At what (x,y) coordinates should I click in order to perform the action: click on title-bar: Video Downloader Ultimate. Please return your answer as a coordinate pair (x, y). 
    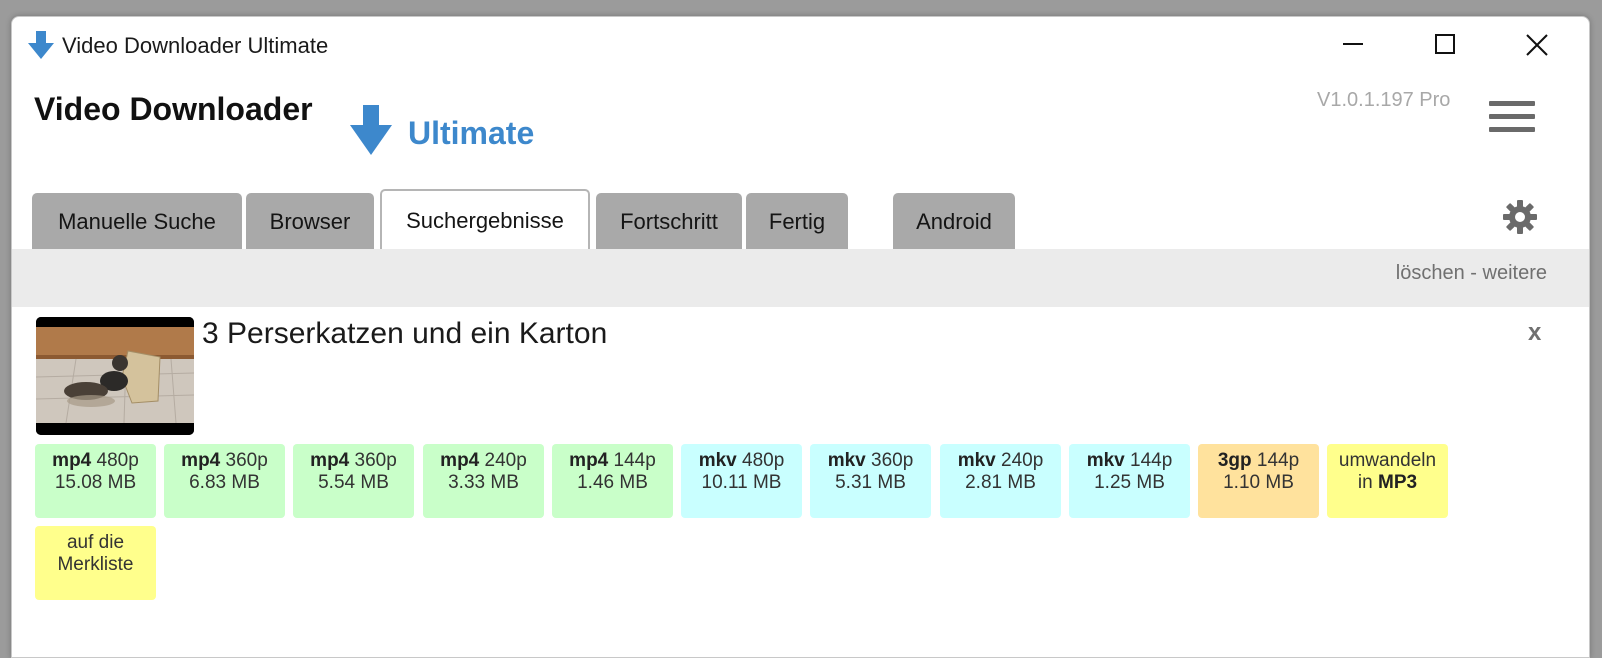
    Looking at the image, I should click on (800, 46).